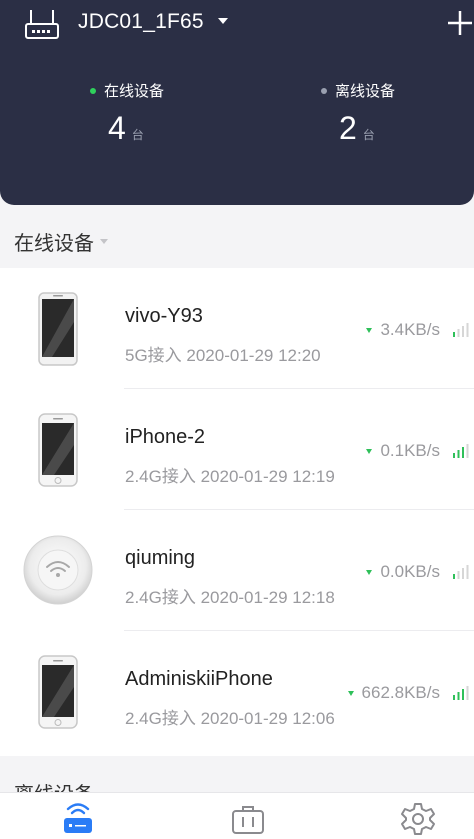  Describe the element at coordinates (141, 22) in the screenshot. I see `router-name: JDC01_1F65` at that location.